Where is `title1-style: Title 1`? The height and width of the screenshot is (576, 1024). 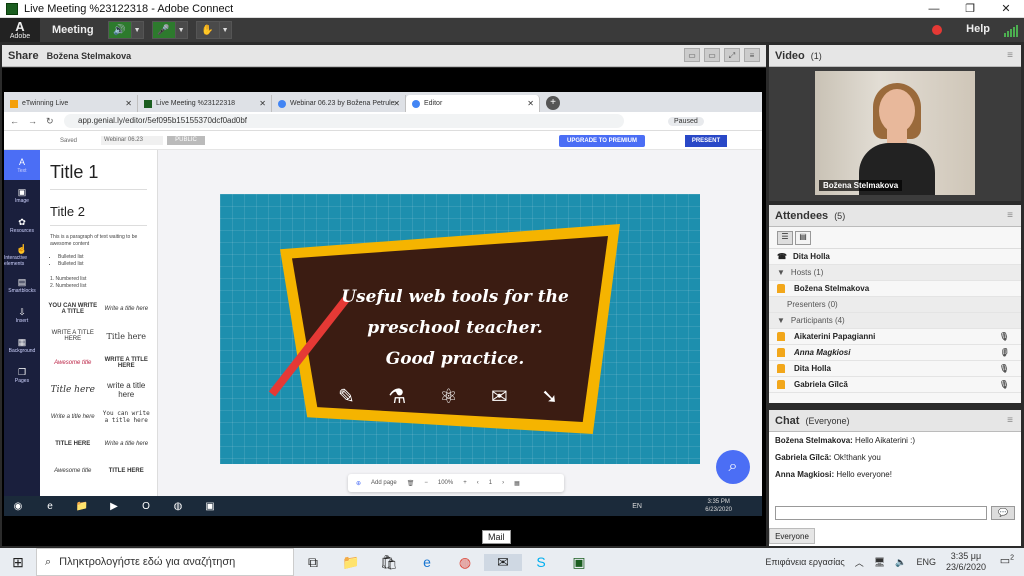 title1-style: Title 1 is located at coordinates (103, 172).